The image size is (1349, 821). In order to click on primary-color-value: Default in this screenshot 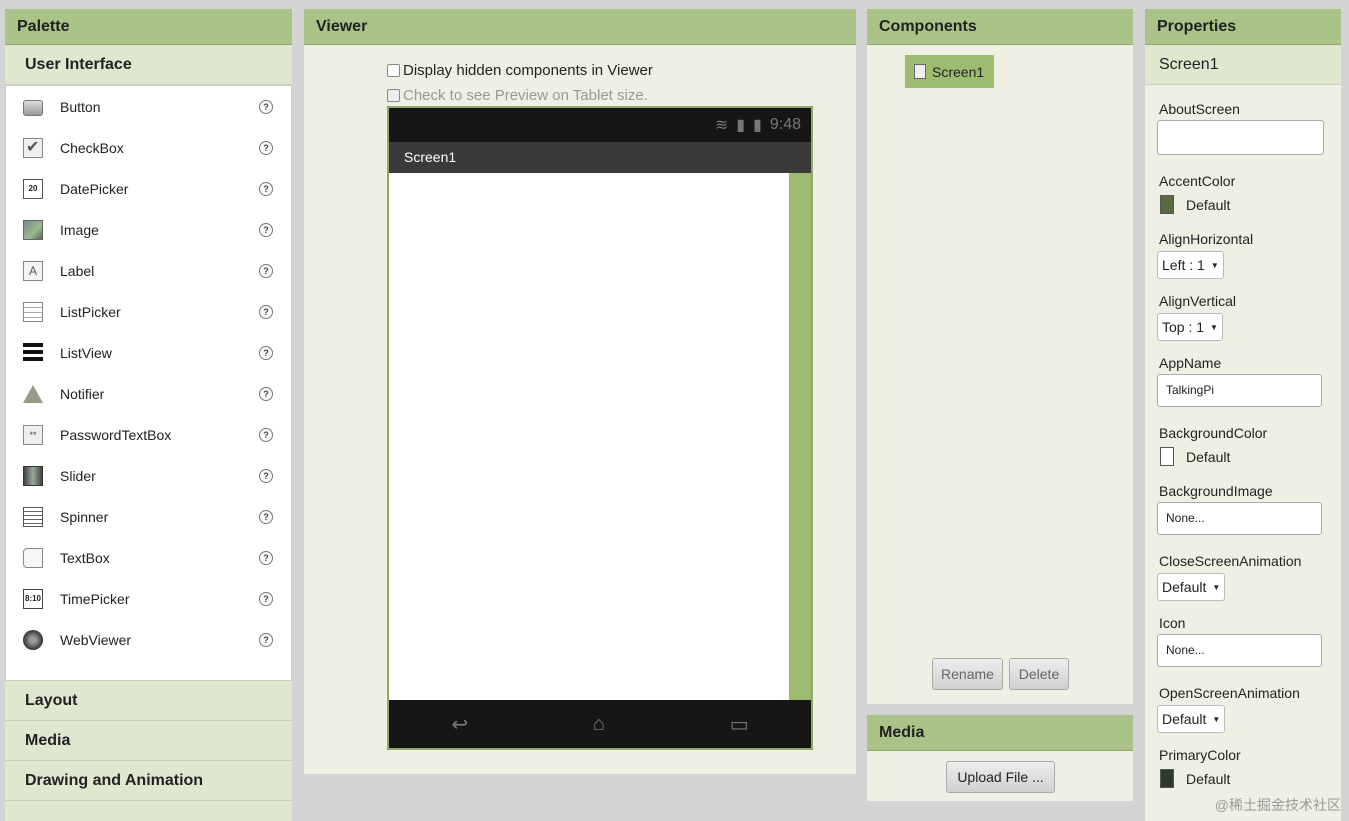, I will do `click(1208, 778)`.